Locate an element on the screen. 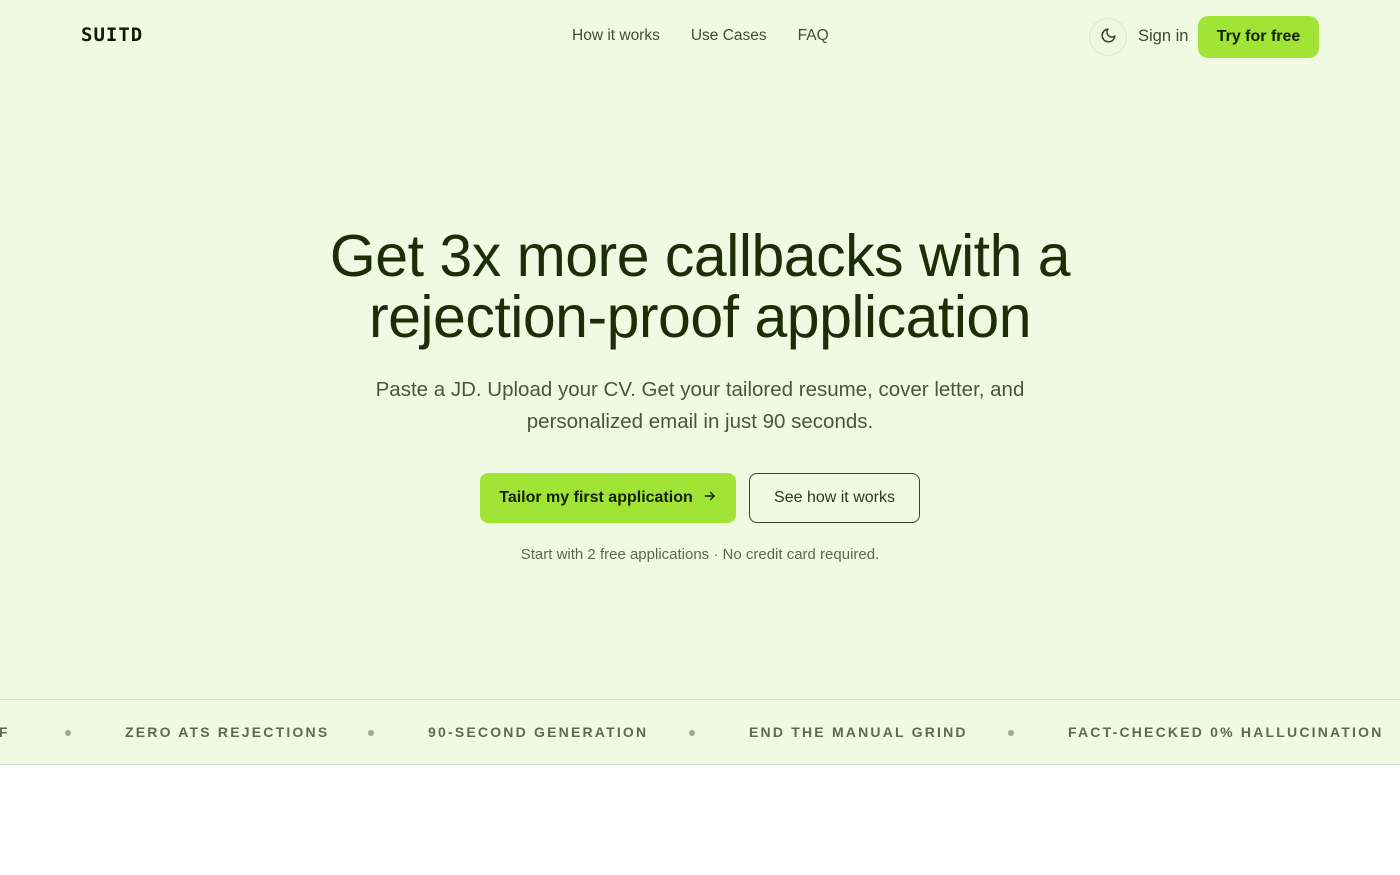 The height and width of the screenshot is (875, 1400). sign-in-link: Sign in is located at coordinates (1163, 36).